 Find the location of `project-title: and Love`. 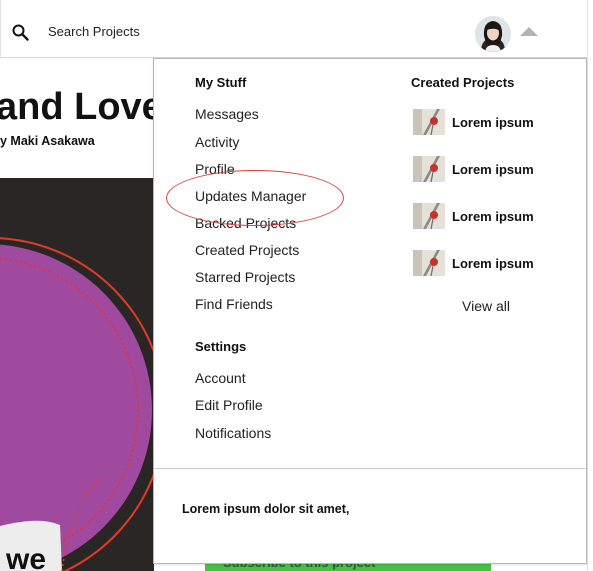

project-title: and Love is located at coordinates (81, 107).